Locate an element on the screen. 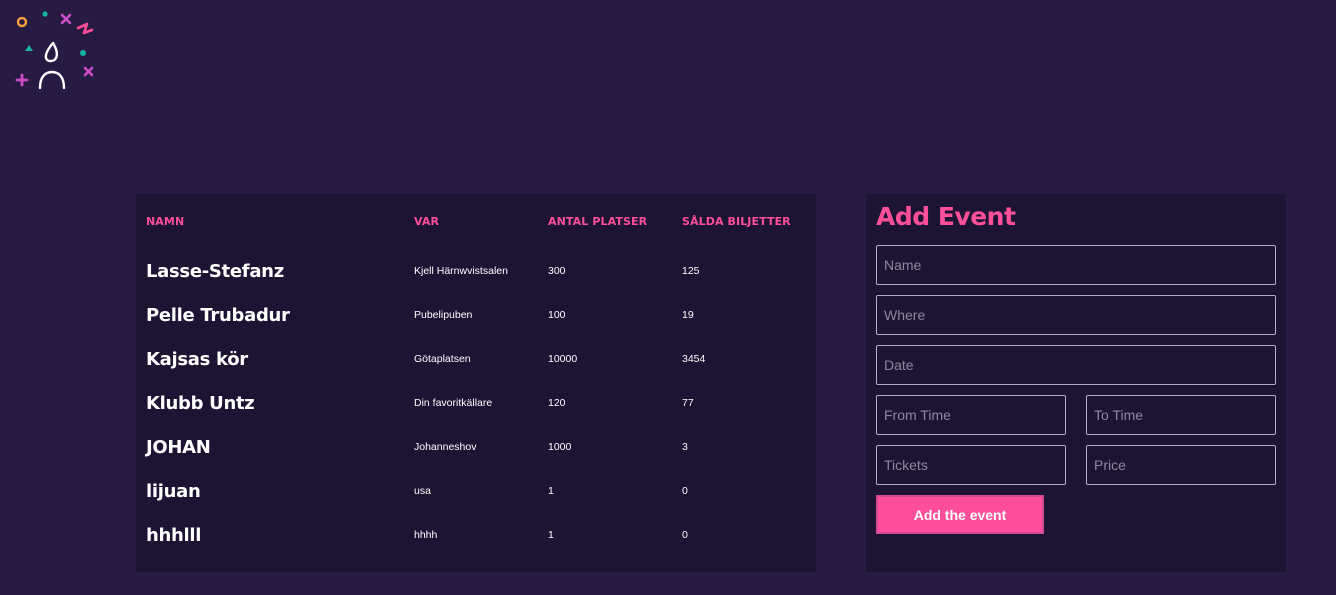 The height and width of the screenshot is (595, 1336). tickets-input is located at coordinates (971, 465).